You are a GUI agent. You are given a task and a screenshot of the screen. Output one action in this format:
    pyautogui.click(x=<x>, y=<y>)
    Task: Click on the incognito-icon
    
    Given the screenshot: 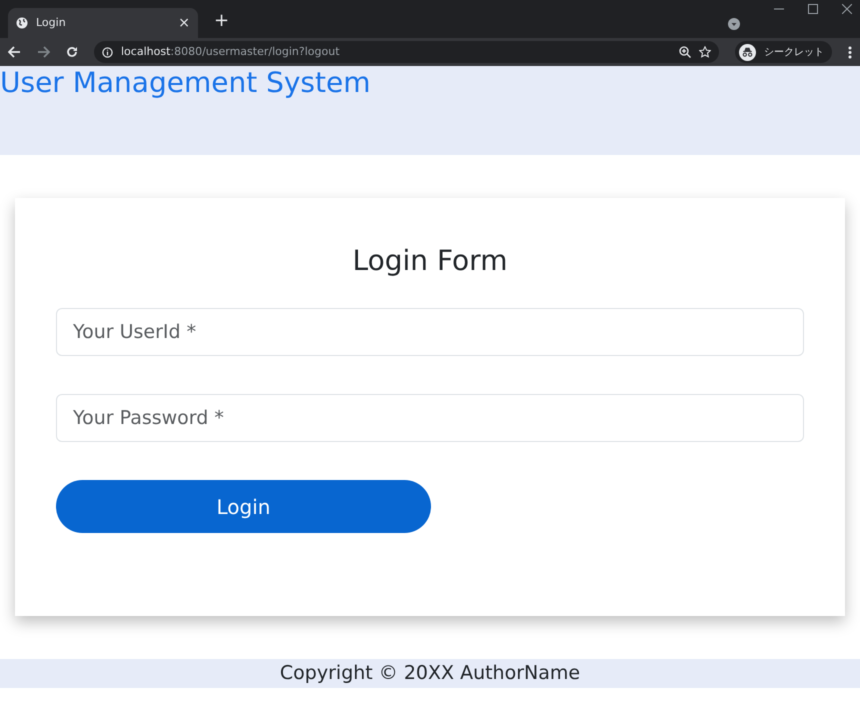 What is the action you would take?
    pyautogui.click(x=747, y=52)
    